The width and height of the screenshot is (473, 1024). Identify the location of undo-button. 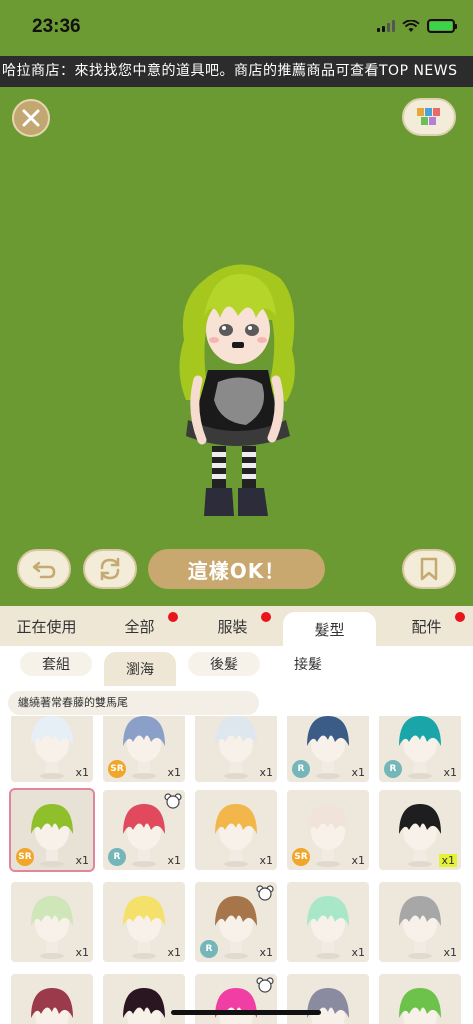
(44, 569).